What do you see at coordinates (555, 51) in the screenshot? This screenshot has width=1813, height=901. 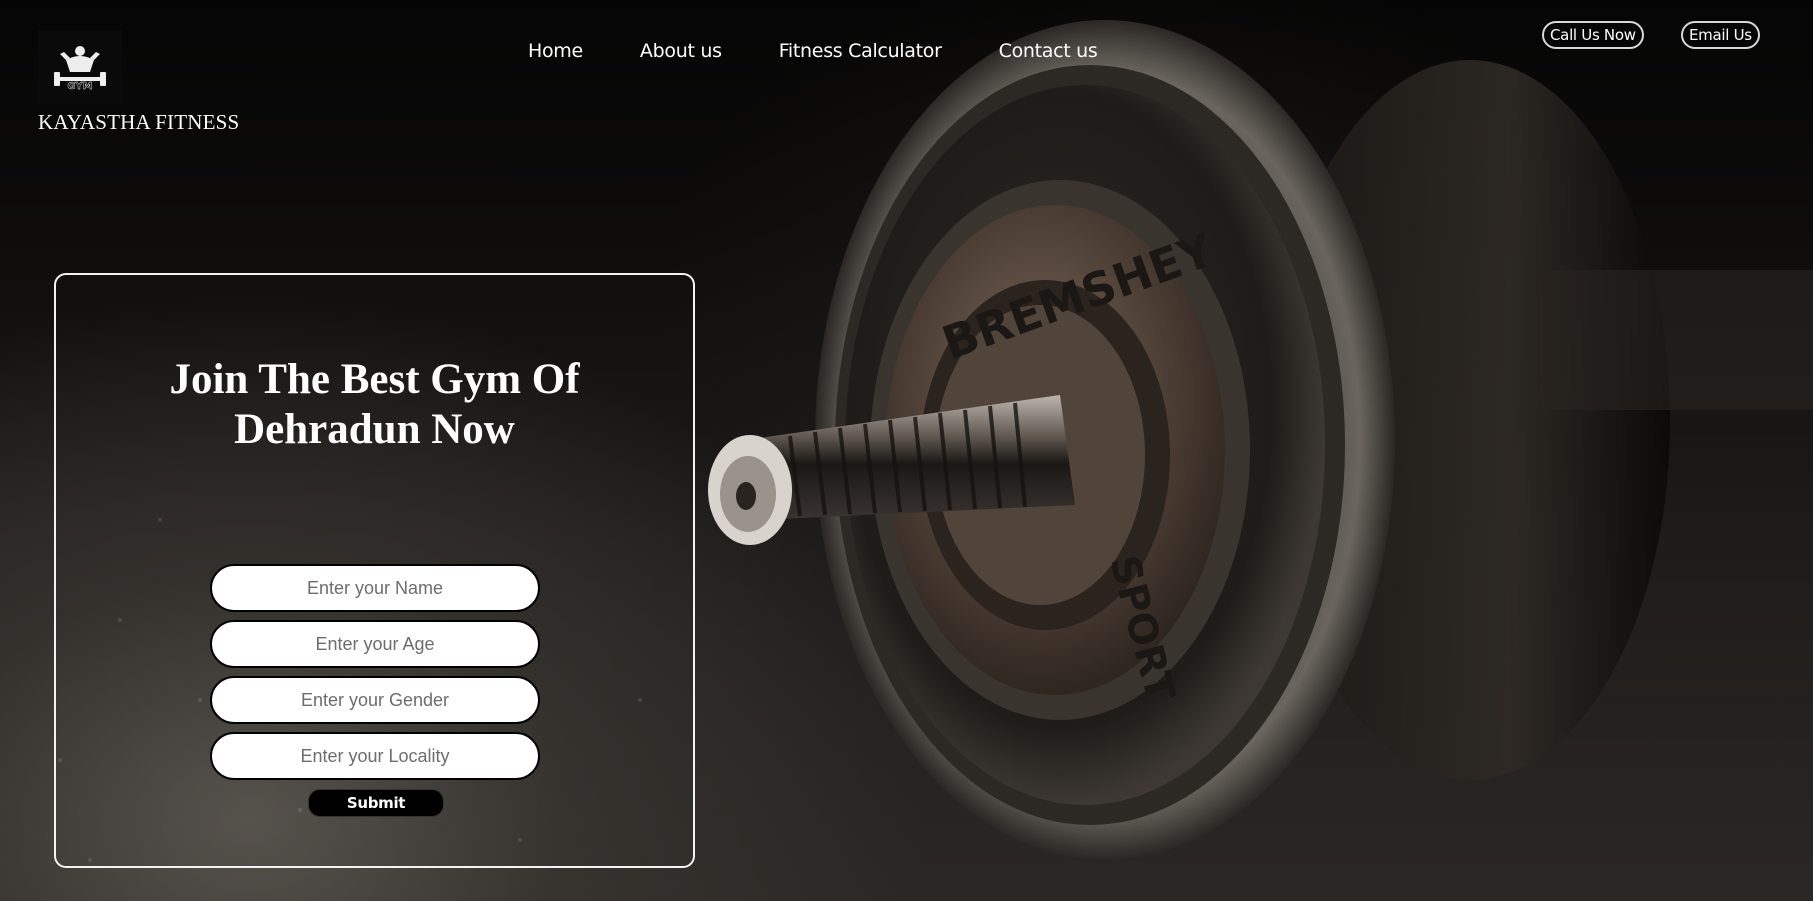 I see `nav-home: Home` at bounding box center [555, 51].